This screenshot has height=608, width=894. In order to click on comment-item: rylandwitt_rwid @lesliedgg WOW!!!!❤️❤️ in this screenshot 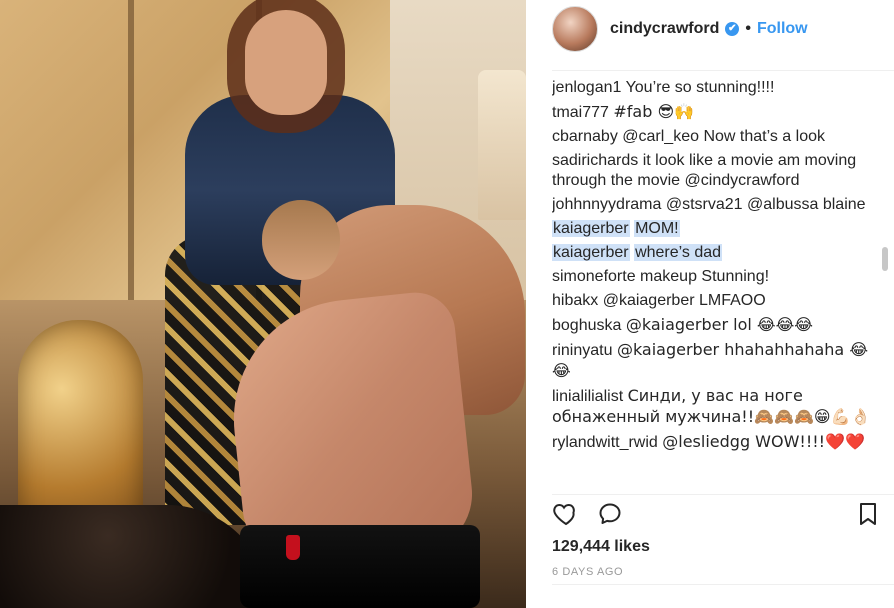, I will do `click(712, 442)`.